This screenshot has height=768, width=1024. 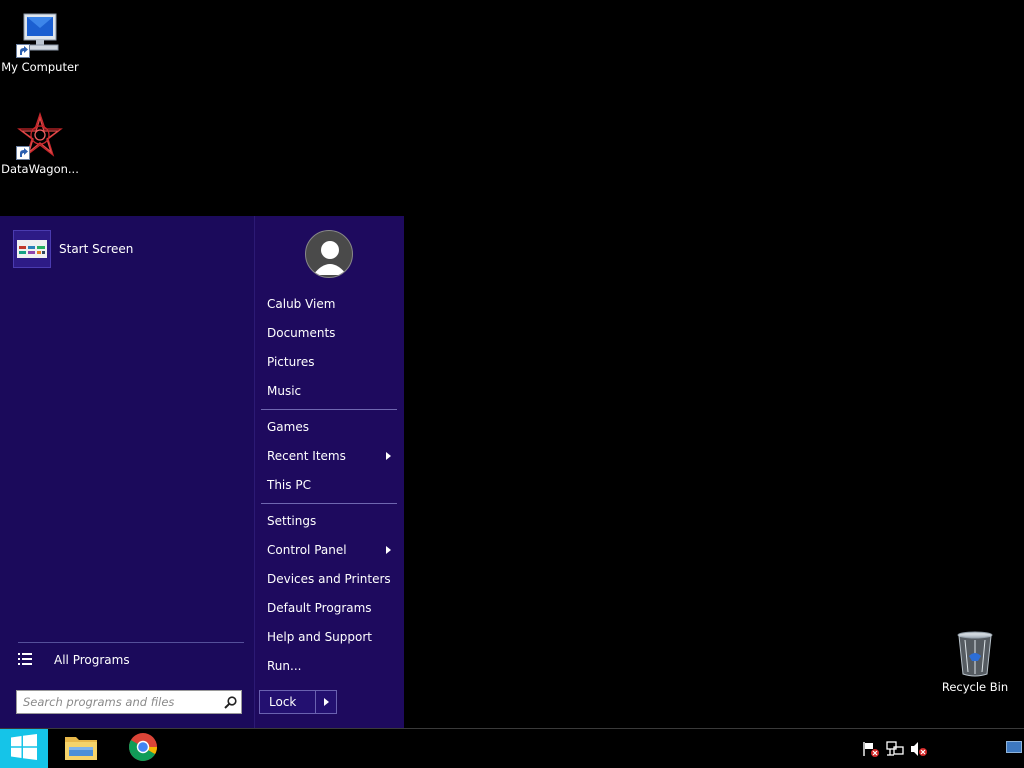 I want to click on desktop-icon-my-computer: My Computer, so click(x=40, y=42).